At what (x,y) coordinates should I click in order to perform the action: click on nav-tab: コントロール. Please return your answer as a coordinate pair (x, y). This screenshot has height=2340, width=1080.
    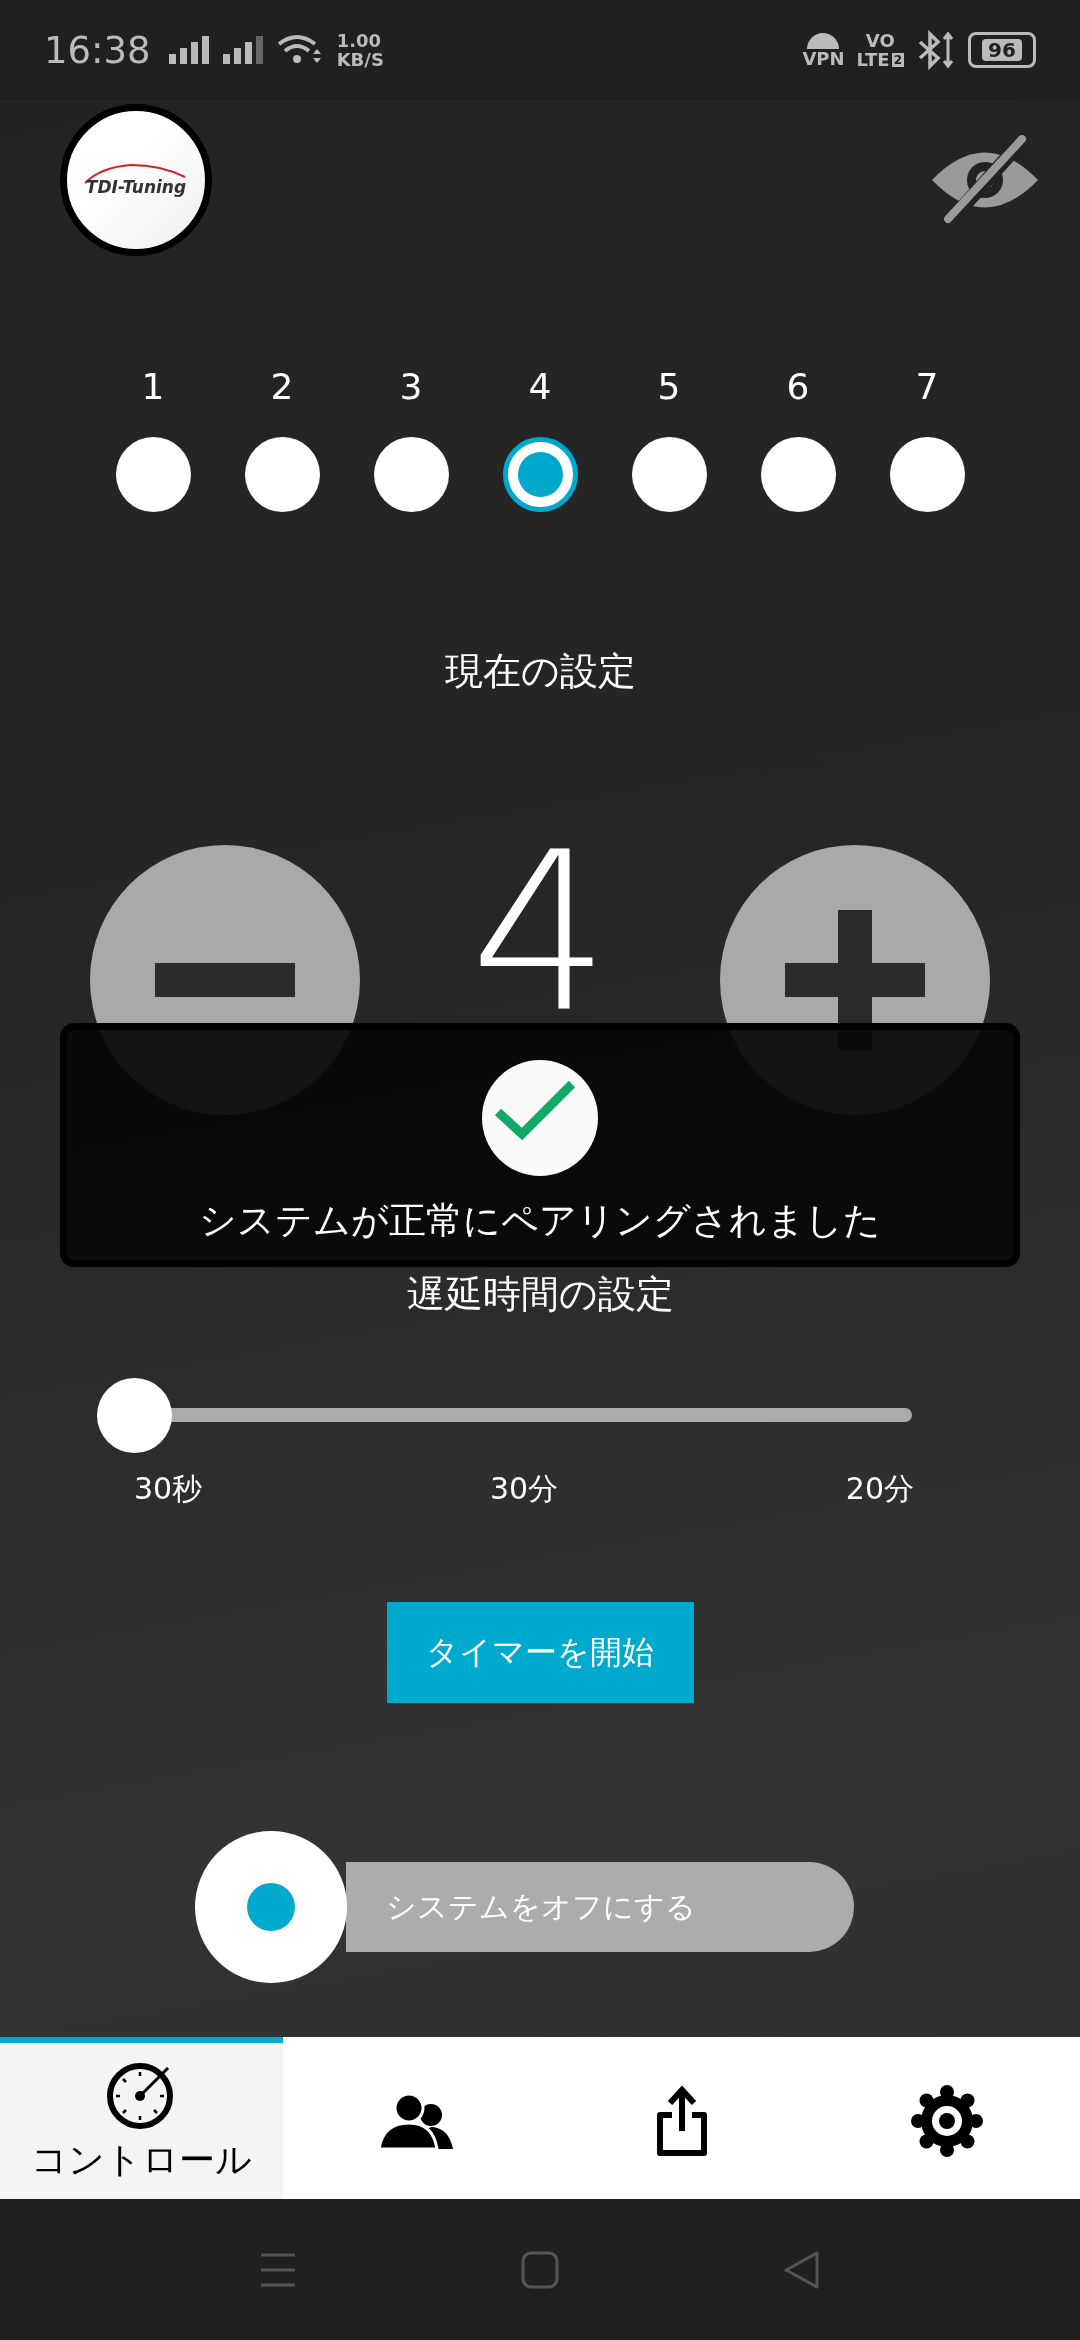
    Looking at the image, I should click on (142, 2118).